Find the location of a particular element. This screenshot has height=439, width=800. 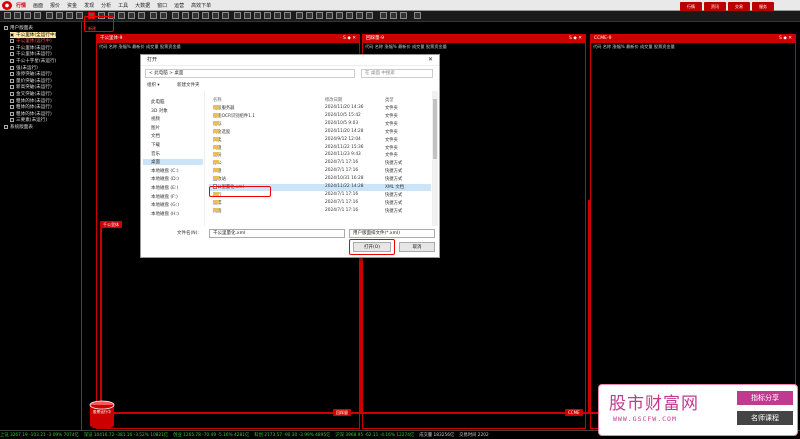

sidebar-item: 涨停突破(未运行) is located at coordinates (31, 74).